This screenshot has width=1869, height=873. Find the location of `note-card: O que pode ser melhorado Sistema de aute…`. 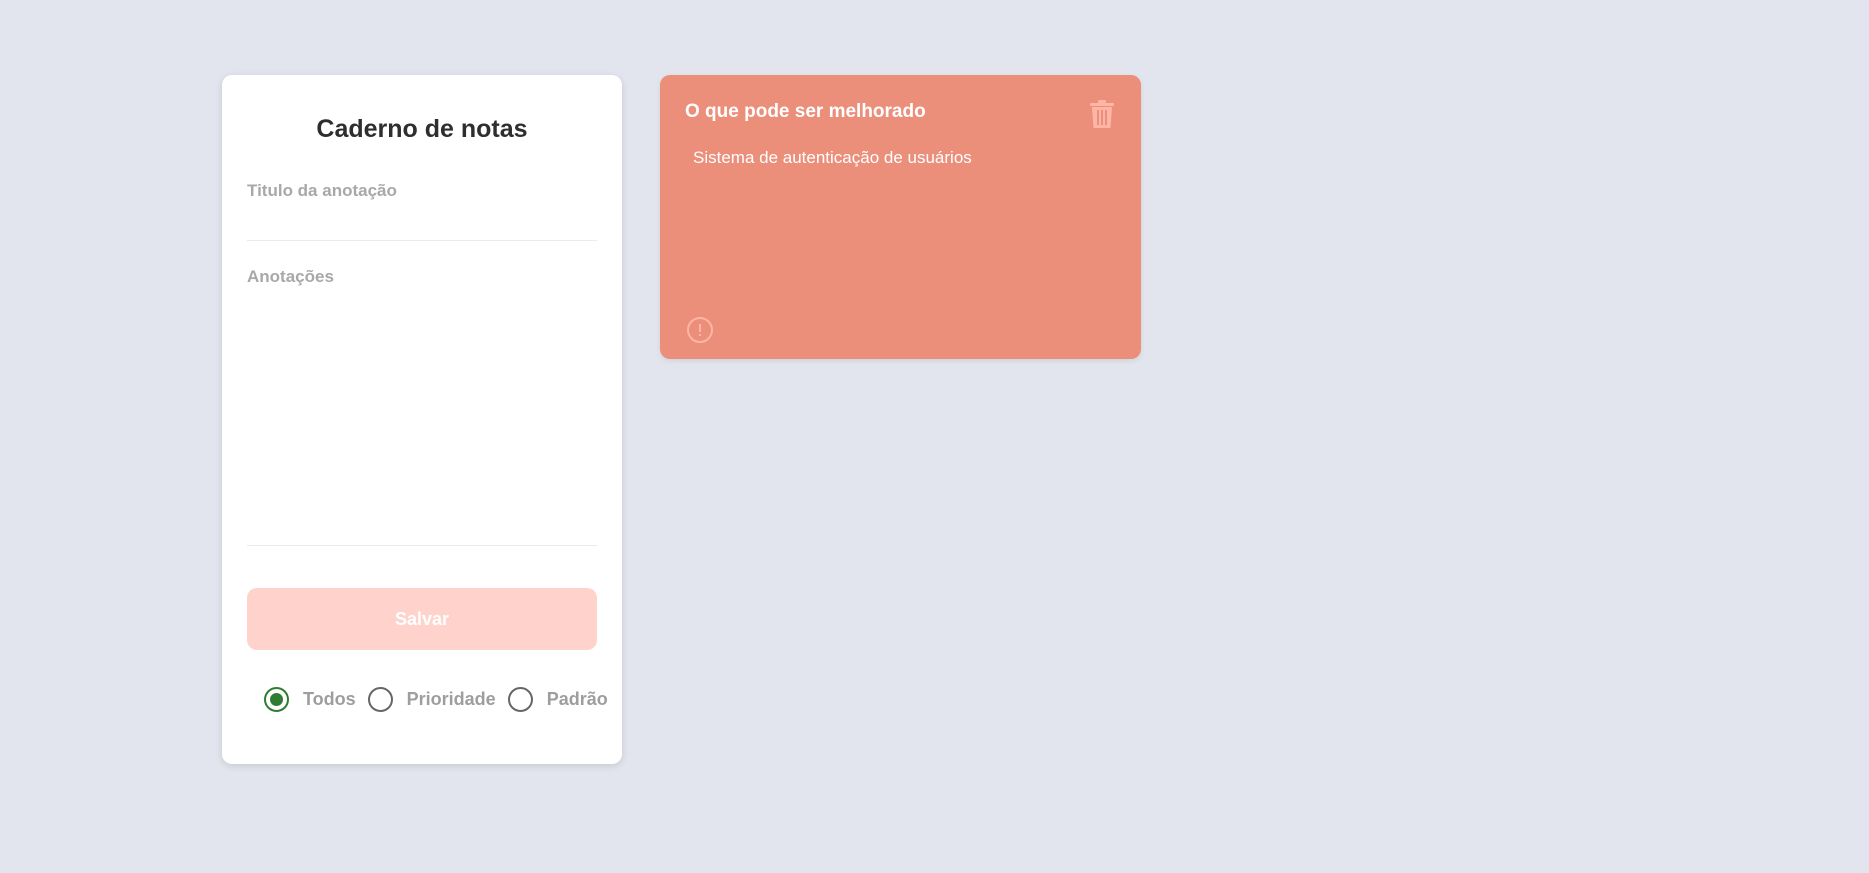

note-card: O que pode ser melhorado Sistema de aute… is located at coordinates (900, 217).